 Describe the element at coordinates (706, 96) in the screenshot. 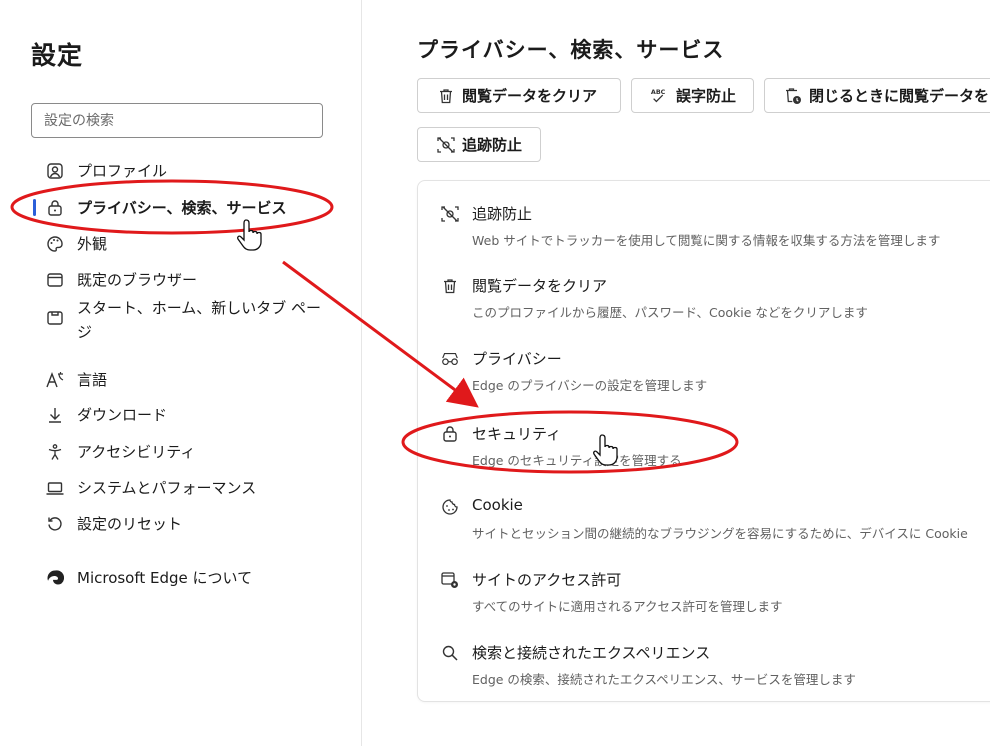

I see `chip-label: 誤字防止` at that location.